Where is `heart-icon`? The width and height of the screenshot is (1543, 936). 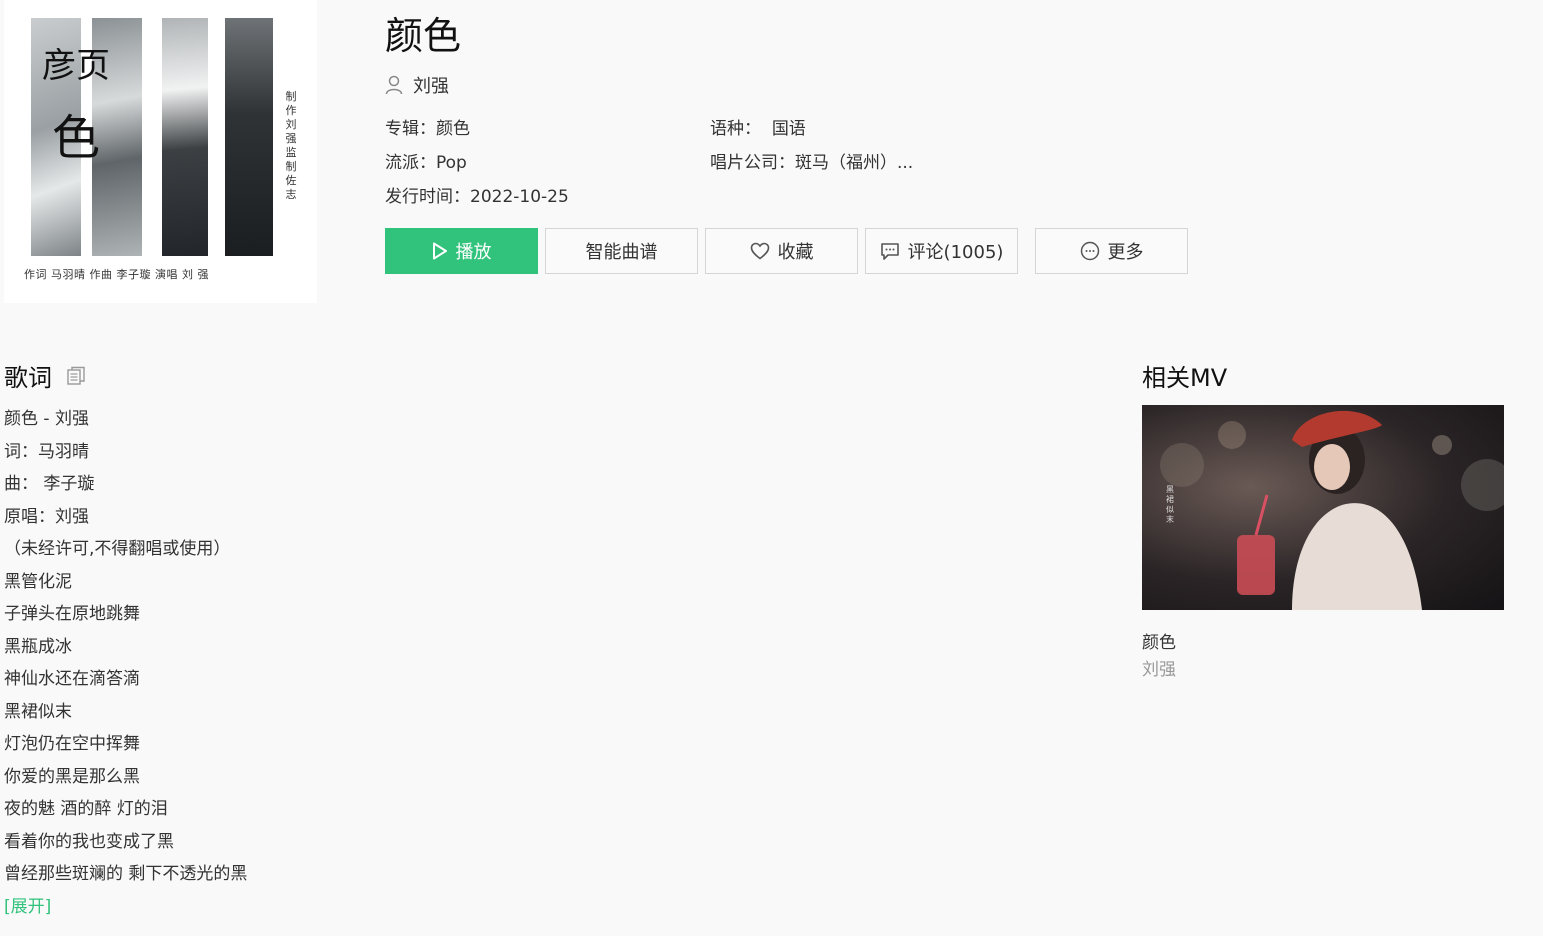
heart-icon is located at coordinates (759, 251).